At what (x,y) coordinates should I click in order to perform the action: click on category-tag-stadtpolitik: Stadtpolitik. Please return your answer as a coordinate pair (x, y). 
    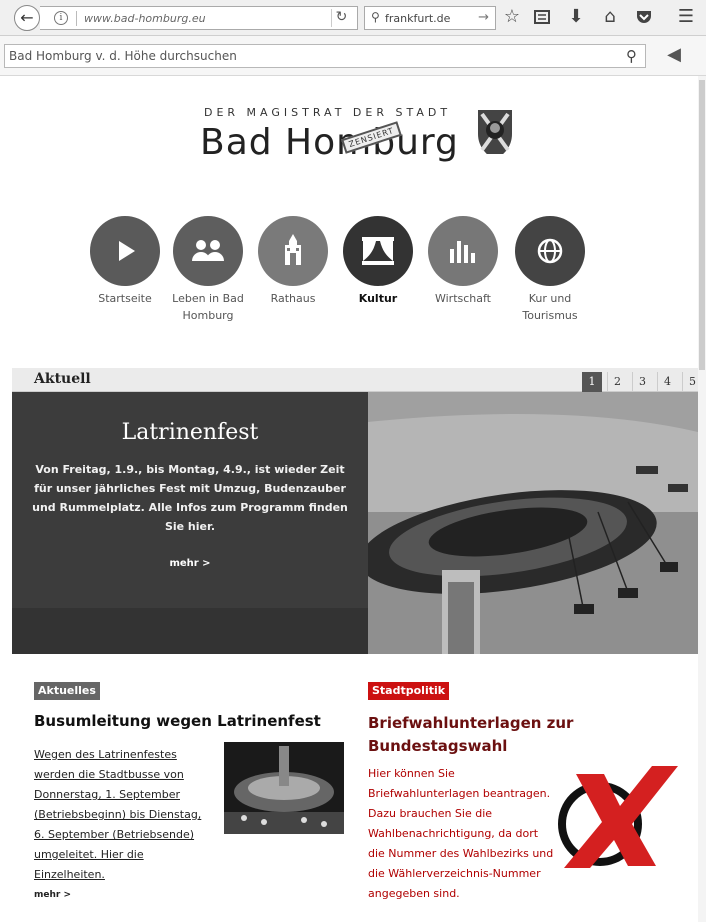
    Looking at the image, I should click on (409, 691).